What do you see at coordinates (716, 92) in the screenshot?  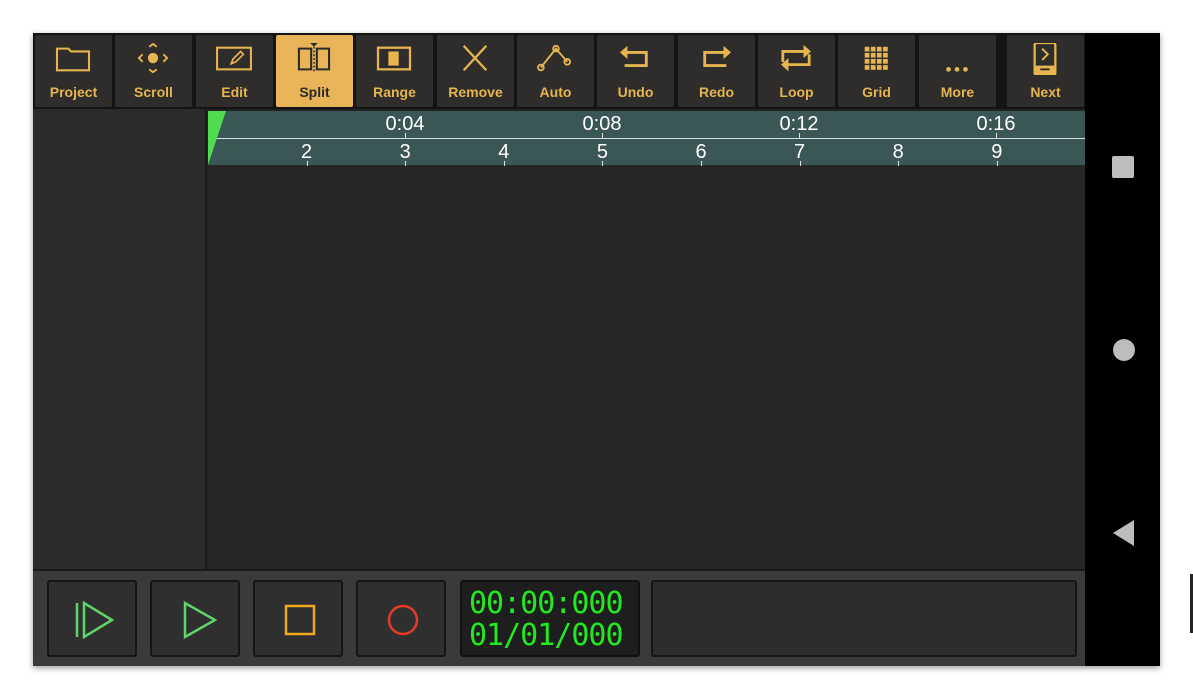 I see `toolbar-button-label: Redo` at bounding box center [716, 92].